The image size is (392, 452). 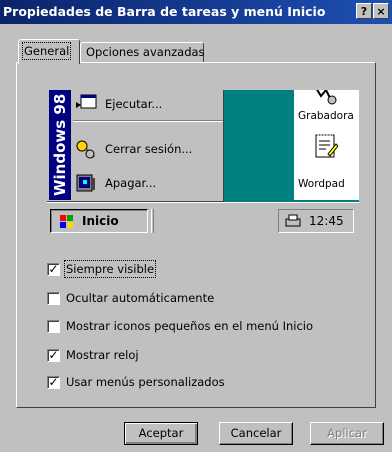 I want to click on cancel-button: Cancelar, so click(x=256, y=433).